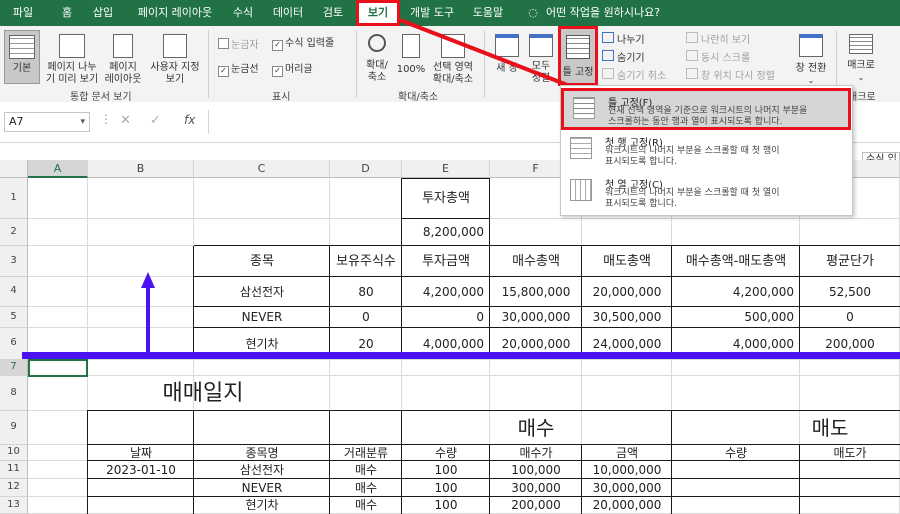  What do you see at coordinates (692, 198) in the screenshot?
I see `freeze-first-column-desc: 워크시트의 나머지 부분을 스크롤할 때 첫 열이 표시되도록 합니다.` at bounding box center [692, 198].